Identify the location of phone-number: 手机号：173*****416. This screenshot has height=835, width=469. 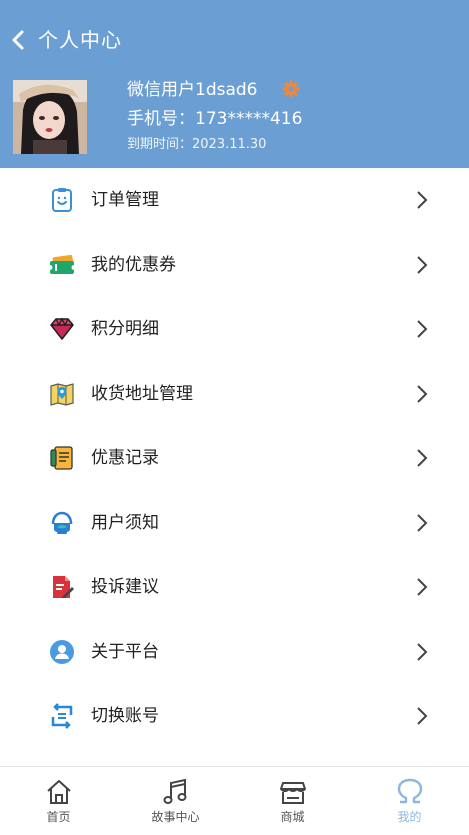
(215, 119).